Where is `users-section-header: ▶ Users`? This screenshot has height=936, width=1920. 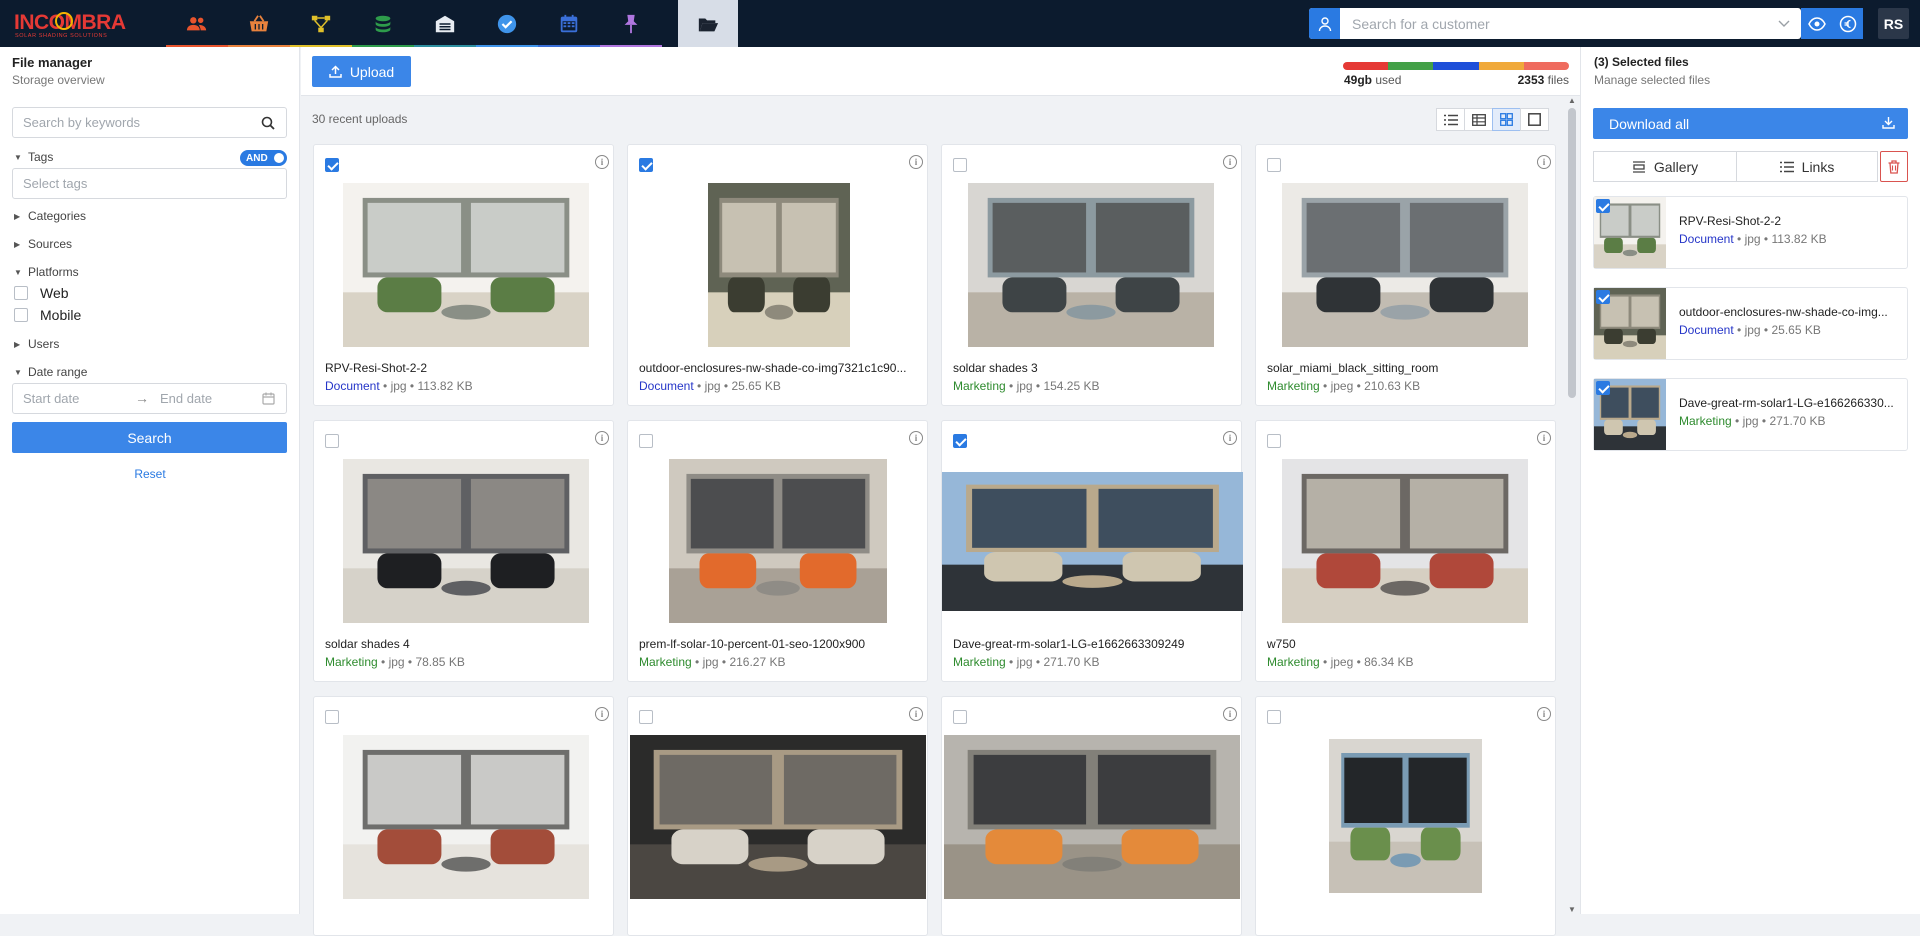 users-section-header: ▶ Users is located at coordinates (36, 344).